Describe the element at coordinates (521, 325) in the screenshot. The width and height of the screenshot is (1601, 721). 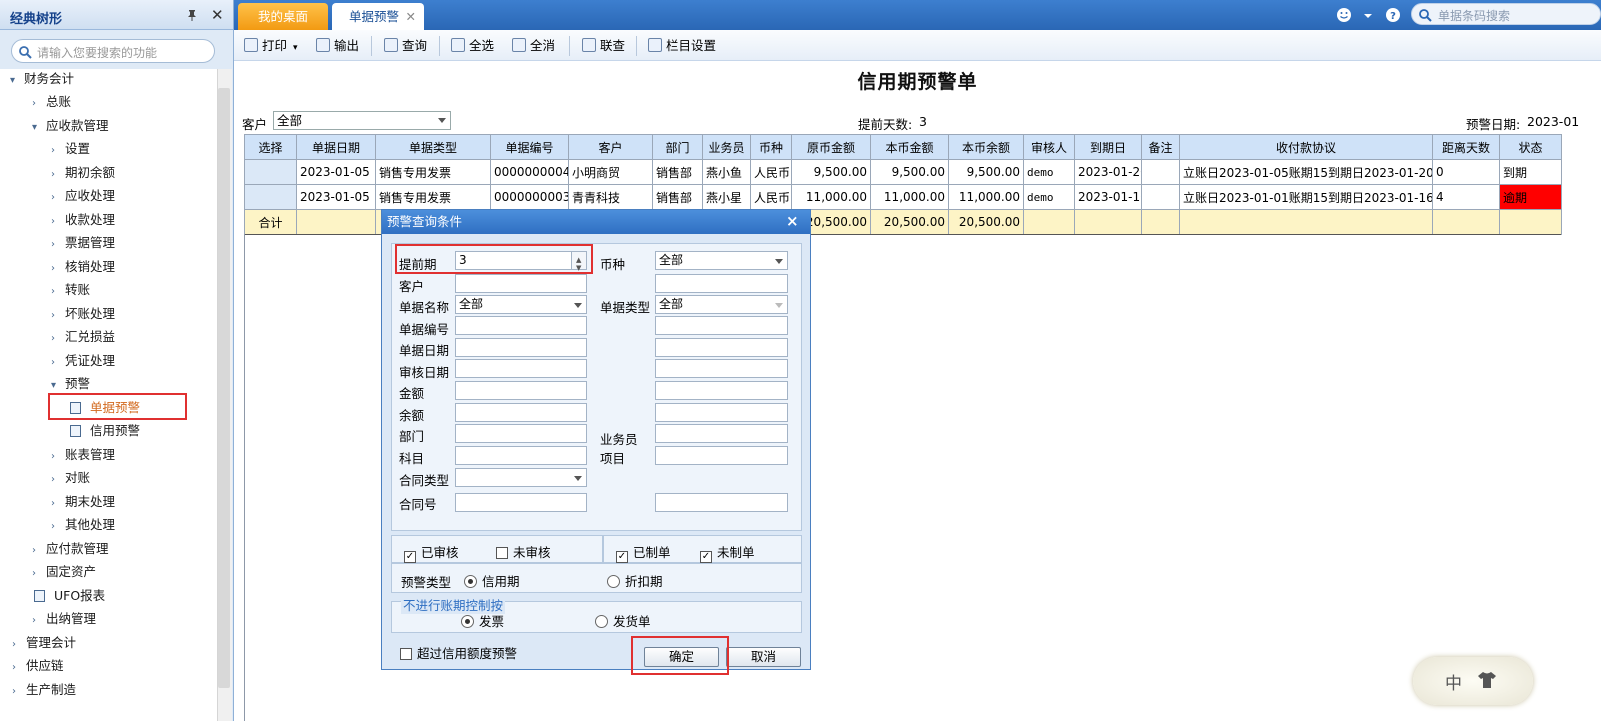
I see `doc-no-from-field` at that location.